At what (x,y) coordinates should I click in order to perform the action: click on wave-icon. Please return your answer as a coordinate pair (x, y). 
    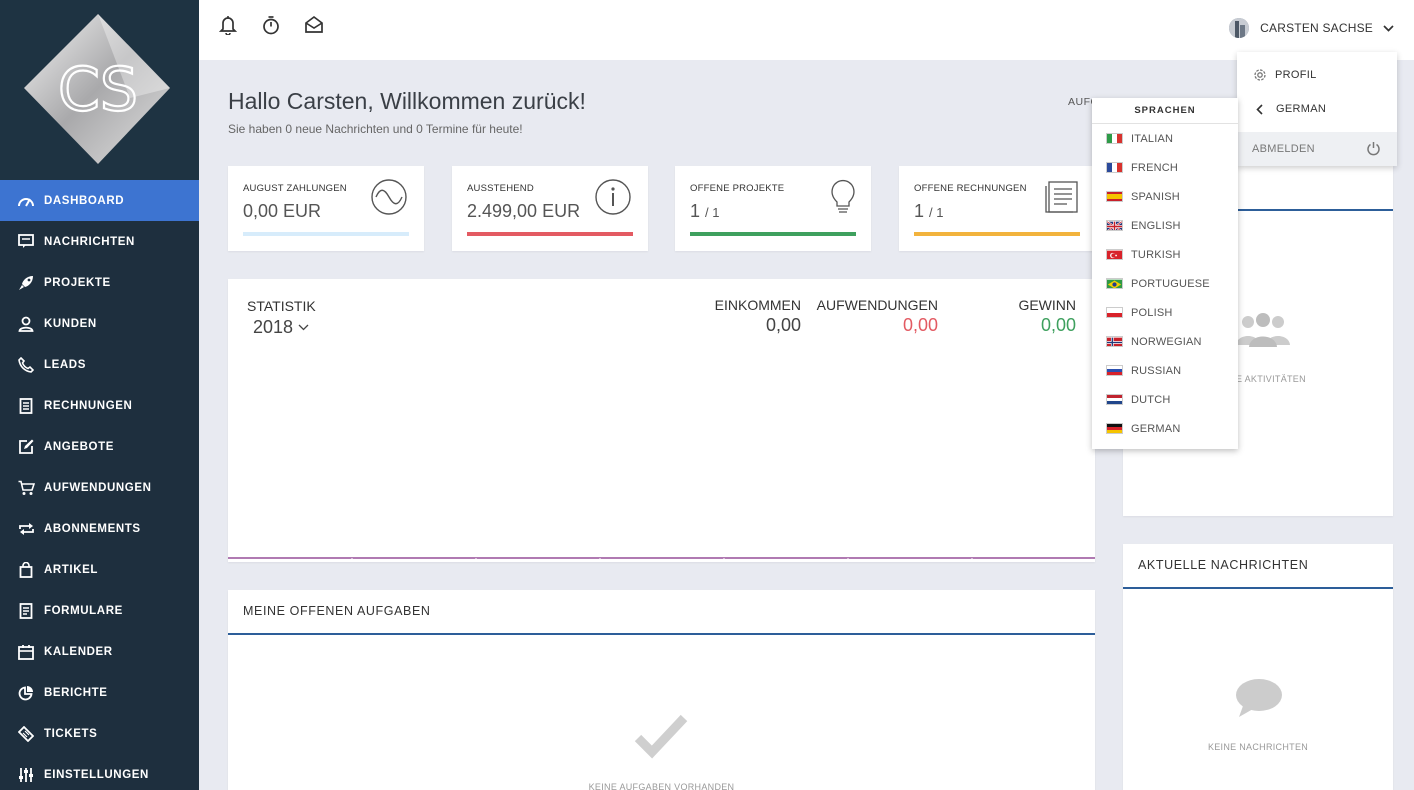
    Looking at the image, I should click on (389, 197).